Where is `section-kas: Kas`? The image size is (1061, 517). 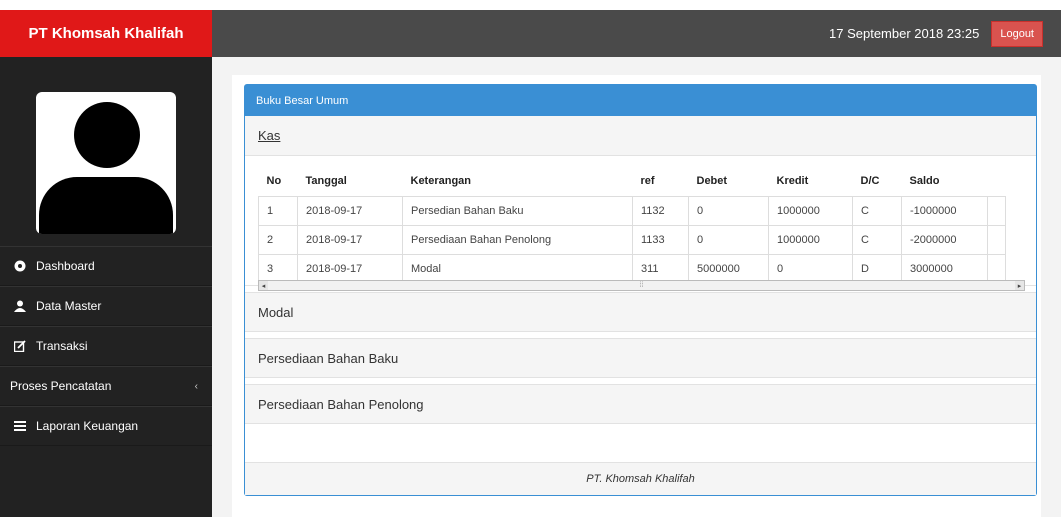
section-kas: Kas is located at coordinates (640, 136).